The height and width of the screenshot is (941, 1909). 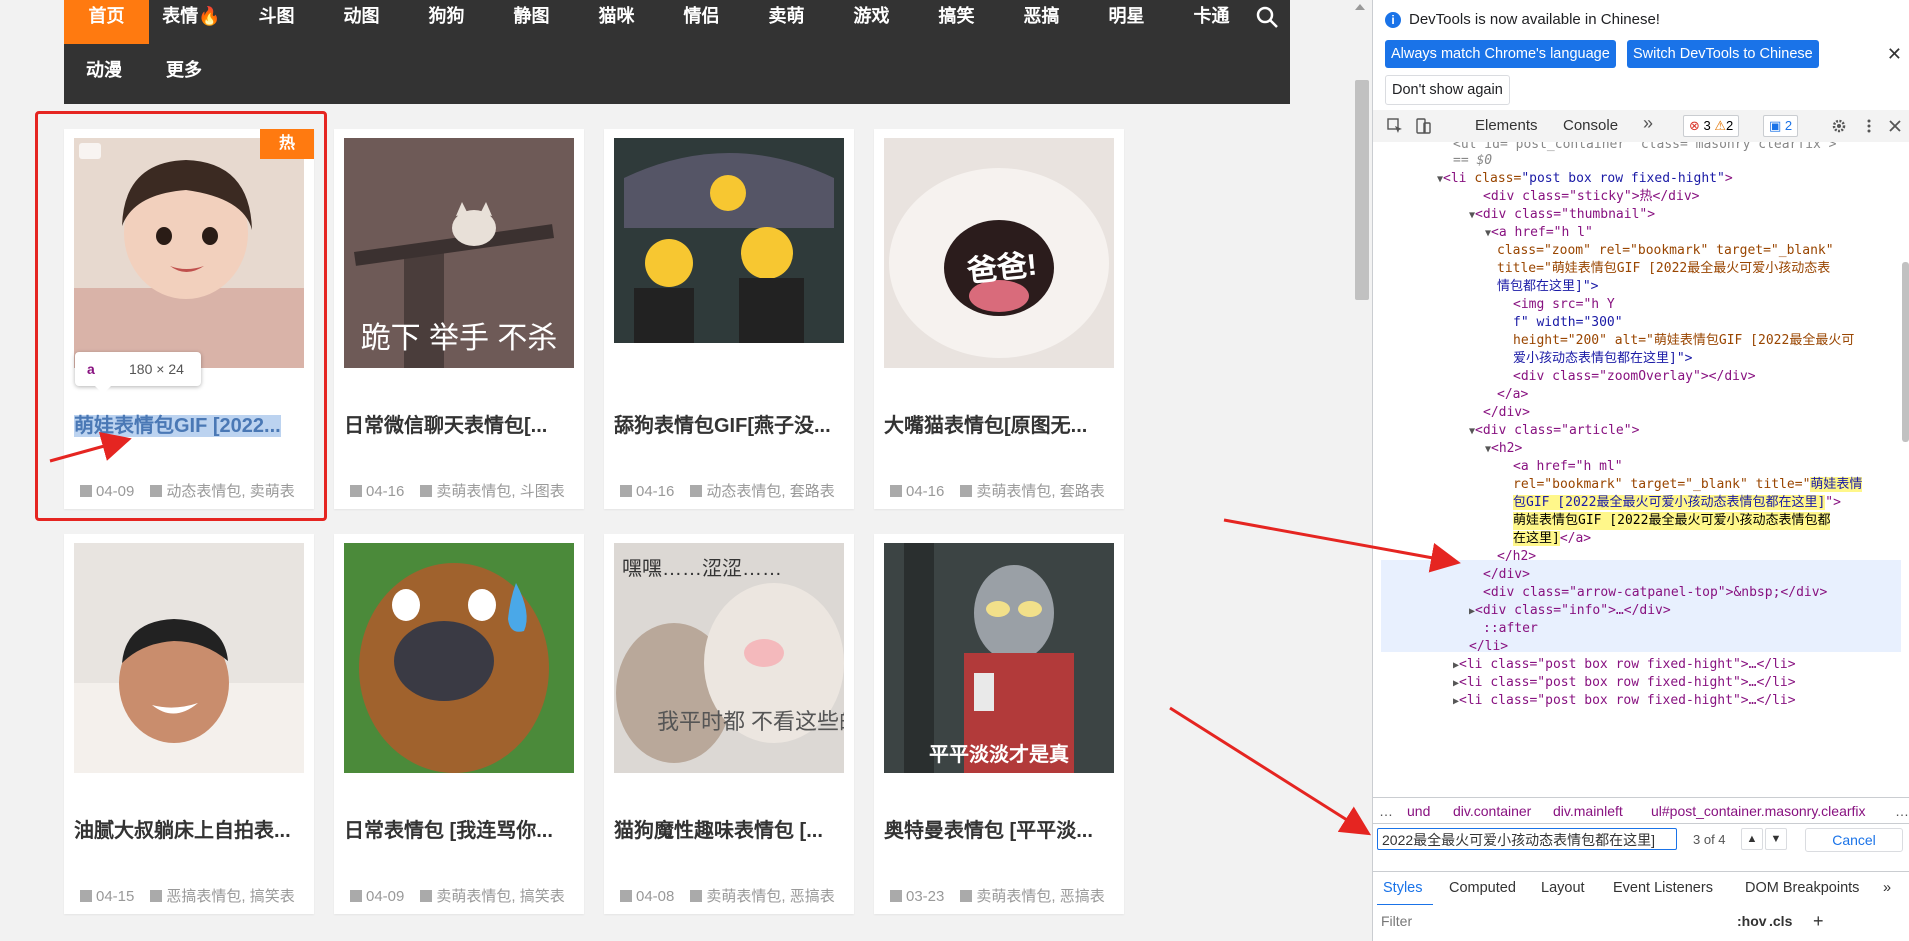 I want to click on tab-elements: Elements, so click(x=1506, y=125).